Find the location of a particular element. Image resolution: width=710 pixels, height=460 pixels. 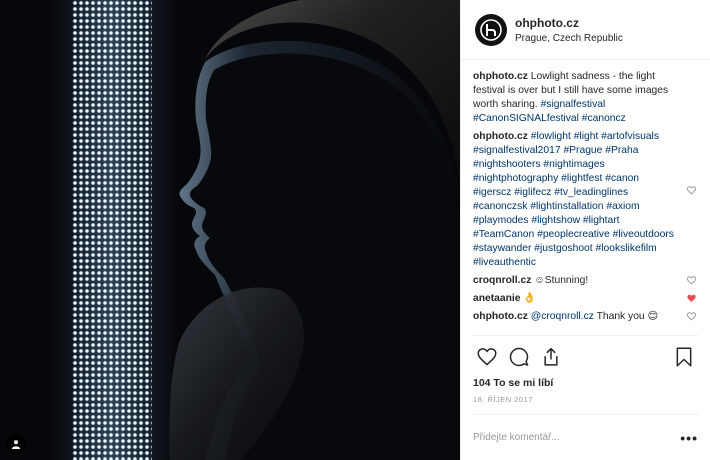

bookmark-icon is located at coordinates (684, 356).